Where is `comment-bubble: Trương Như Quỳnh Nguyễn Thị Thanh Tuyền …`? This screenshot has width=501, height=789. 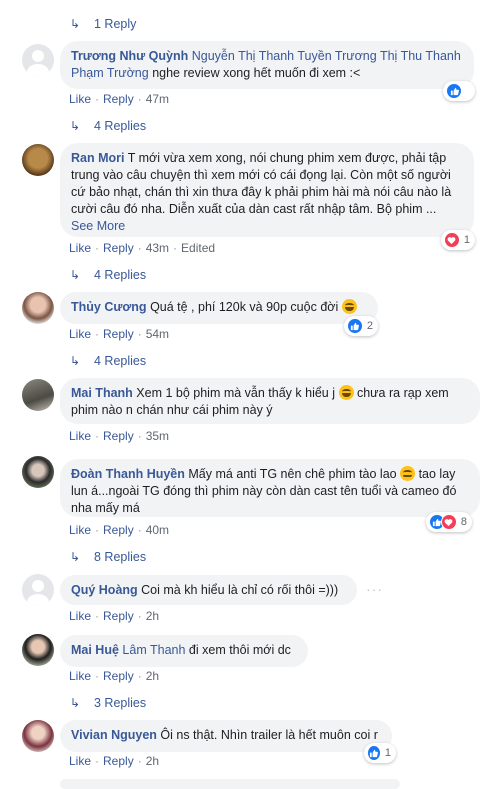 comment-bubble: Trương Như Quỳnh Nguyễn Thị Thanh Tuyền … is located at coordinates (267, 65).